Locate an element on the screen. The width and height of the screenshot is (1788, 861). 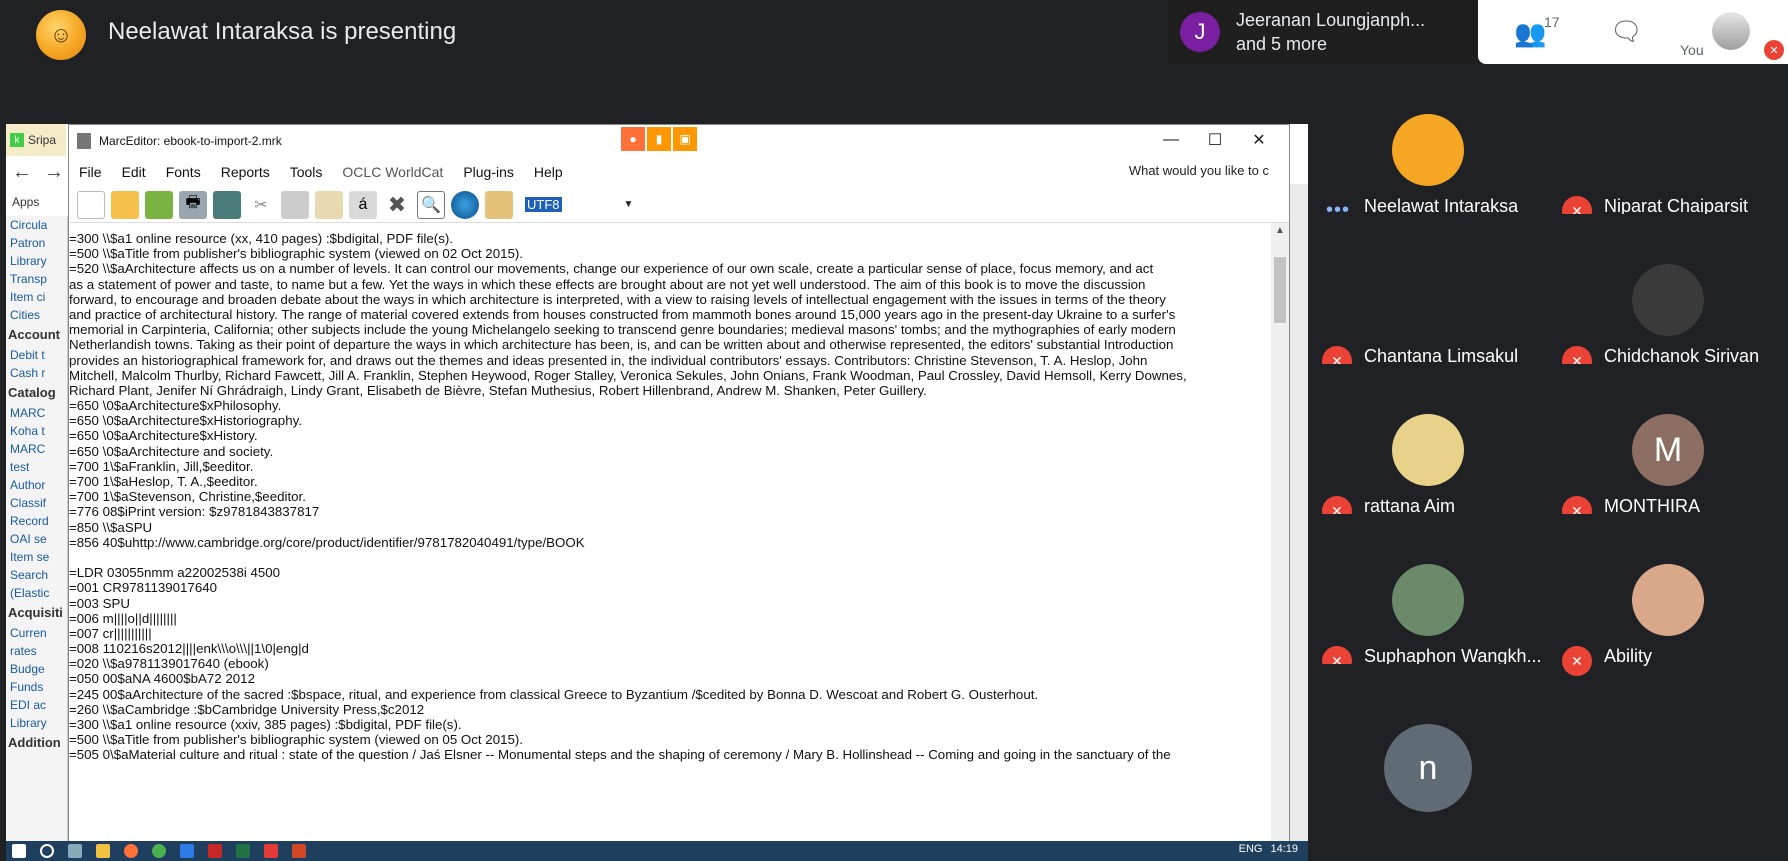
sidebar-link: rates is located at coordinates (36, 651).